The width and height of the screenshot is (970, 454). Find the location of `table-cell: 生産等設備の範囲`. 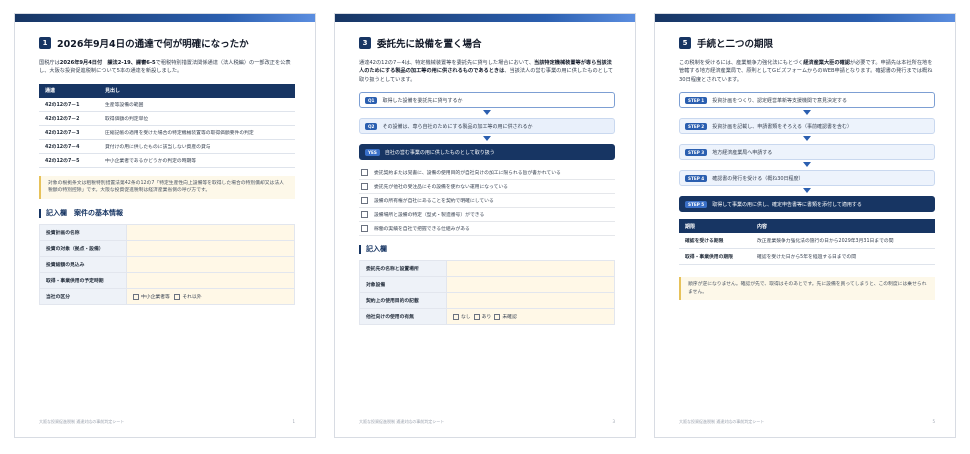

table-cell: 生産等設備の範囲 is located at coordinates (197, 104).